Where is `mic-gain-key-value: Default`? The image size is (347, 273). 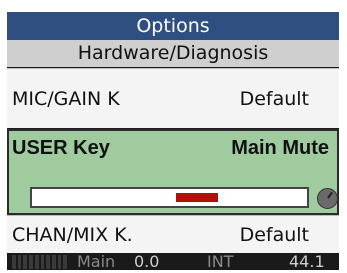 mic-gain-key-value: Default is located at coordinates (274, 98).